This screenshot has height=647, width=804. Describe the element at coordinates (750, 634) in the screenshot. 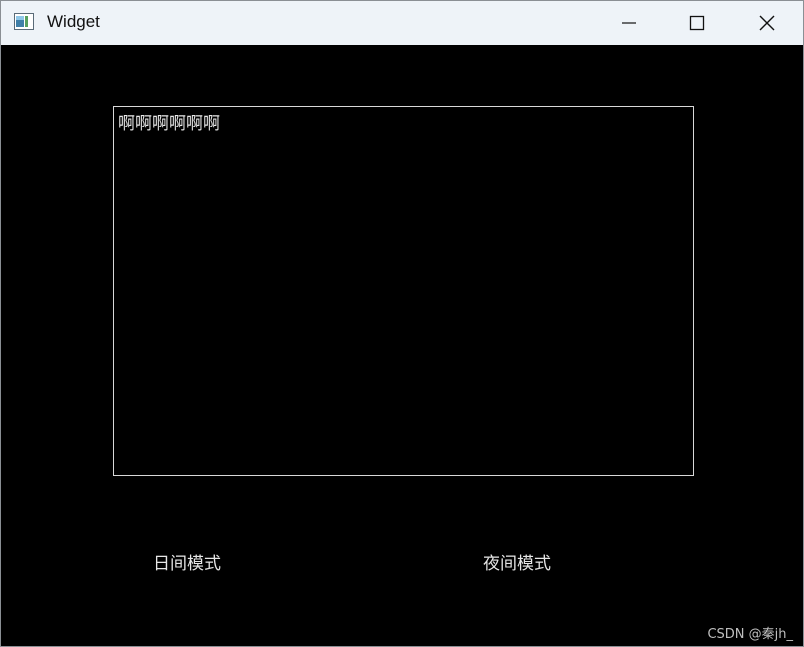

I see `watermark: CSDN @秦jh_` at that location.